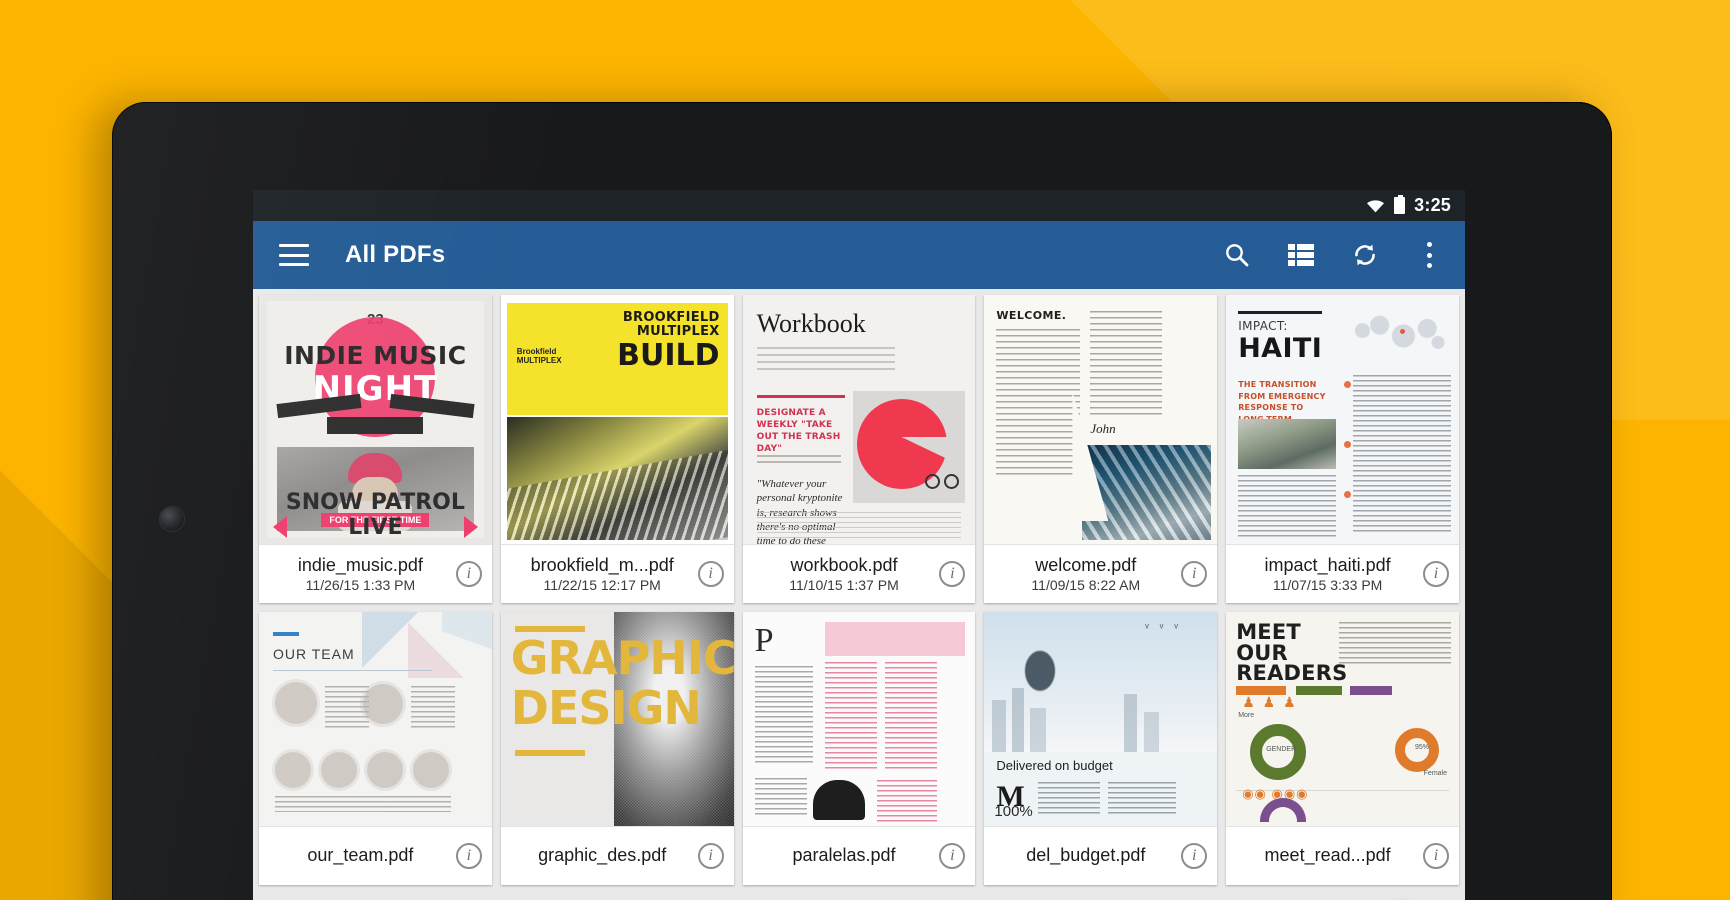 The width and height of the screenshot is (1730, 900). I want to click on thumb-text: More, so click(1246, 715).